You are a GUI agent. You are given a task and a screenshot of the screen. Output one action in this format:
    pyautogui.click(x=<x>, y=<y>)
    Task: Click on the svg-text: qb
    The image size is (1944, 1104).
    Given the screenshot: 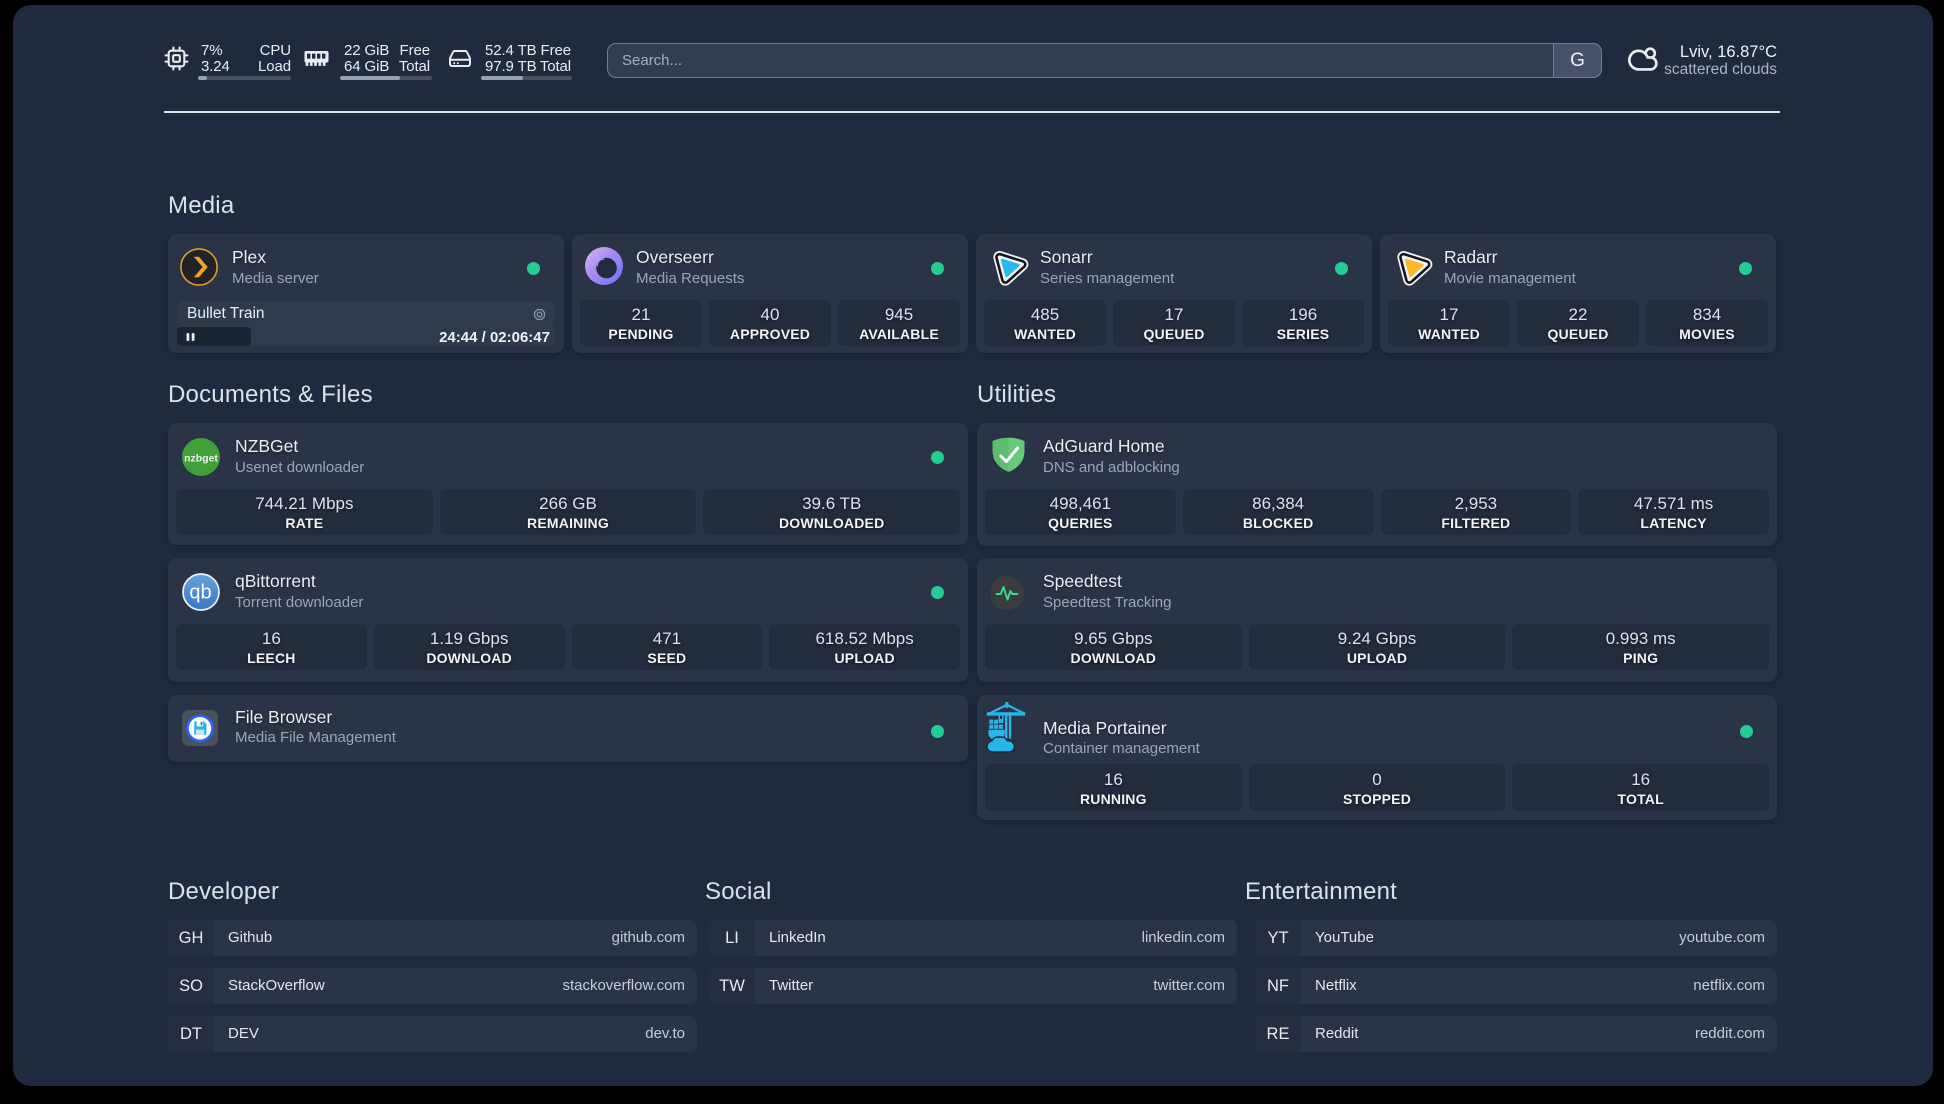 What is the action you would take?
    pyautogui.click(x=200, y=593)
    